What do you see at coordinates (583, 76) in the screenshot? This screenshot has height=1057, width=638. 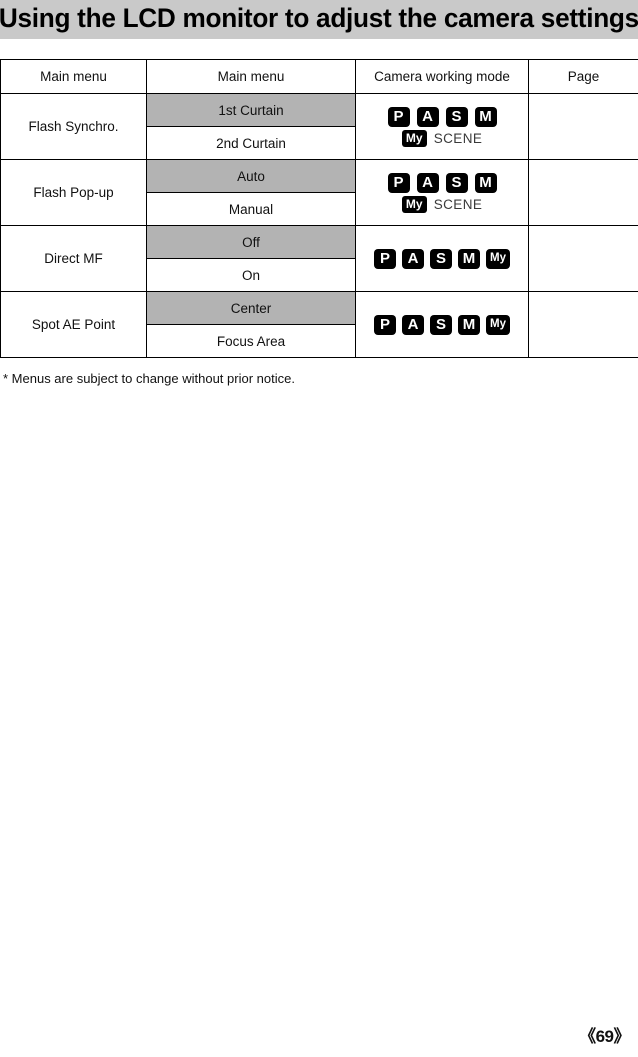 I see `column-header-page: Page` at bounding box center [583, 76].